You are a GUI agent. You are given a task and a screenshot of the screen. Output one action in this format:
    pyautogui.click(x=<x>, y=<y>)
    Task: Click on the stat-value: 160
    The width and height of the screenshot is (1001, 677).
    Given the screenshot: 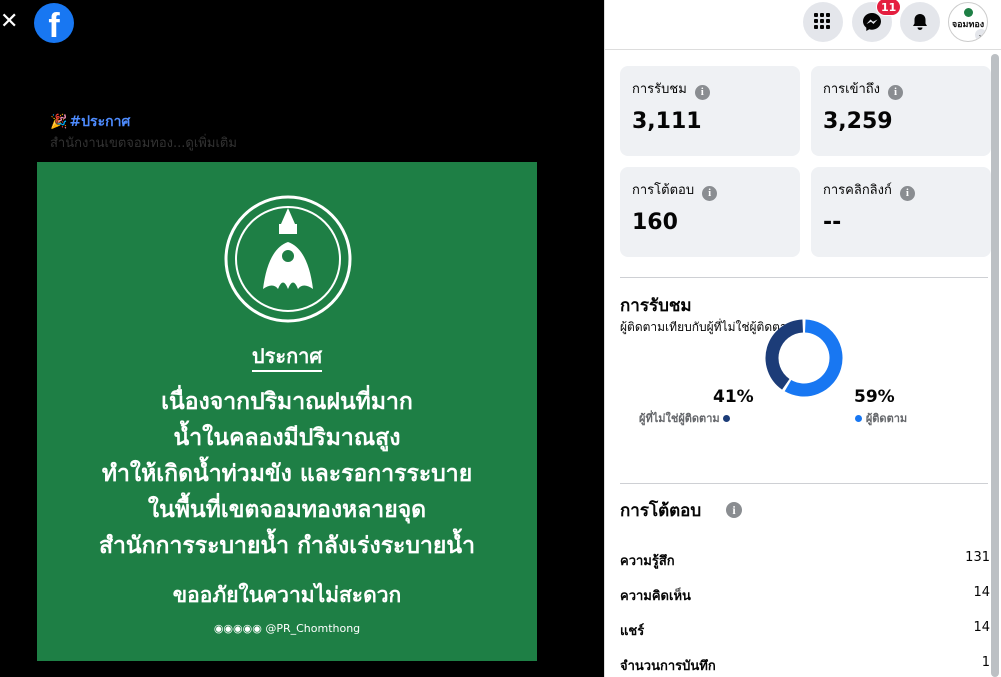 What is the action you would take?
    pyautogui.click(x=655, y=222)
    